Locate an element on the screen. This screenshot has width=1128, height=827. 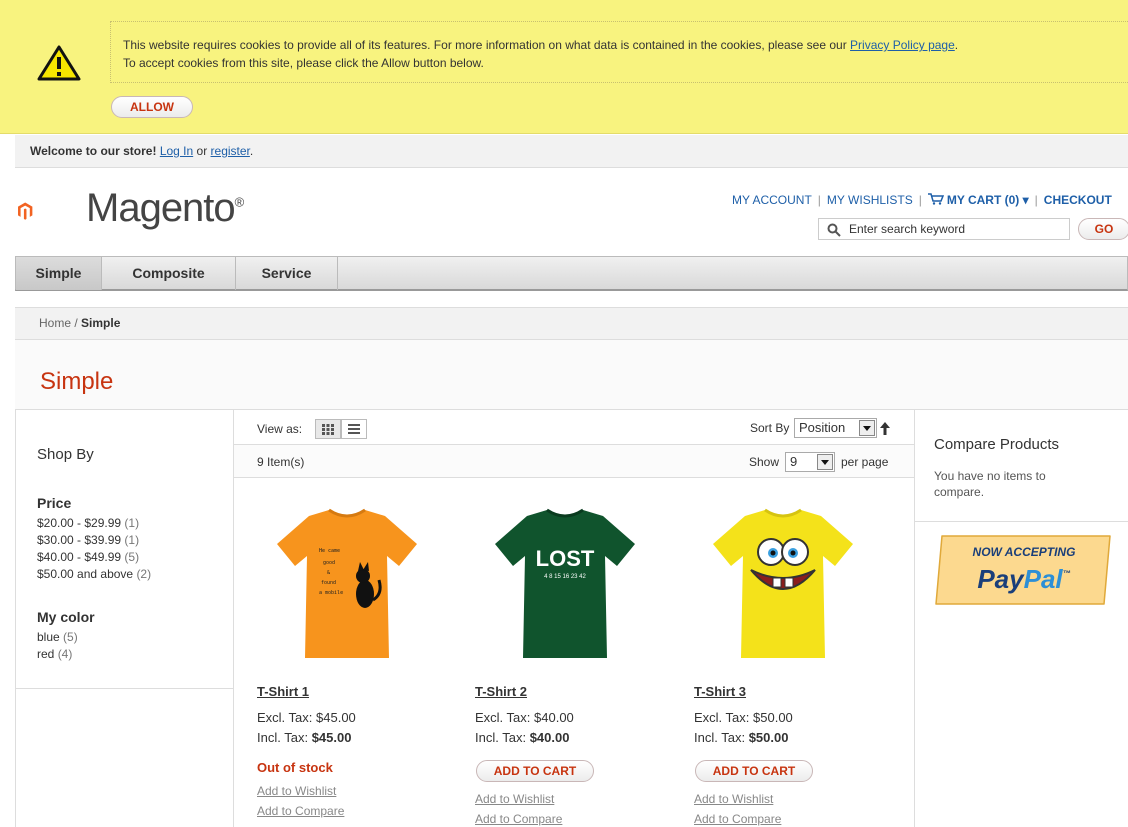
out-of-stock-label: Out of stock is located at coordinates (295, 767).